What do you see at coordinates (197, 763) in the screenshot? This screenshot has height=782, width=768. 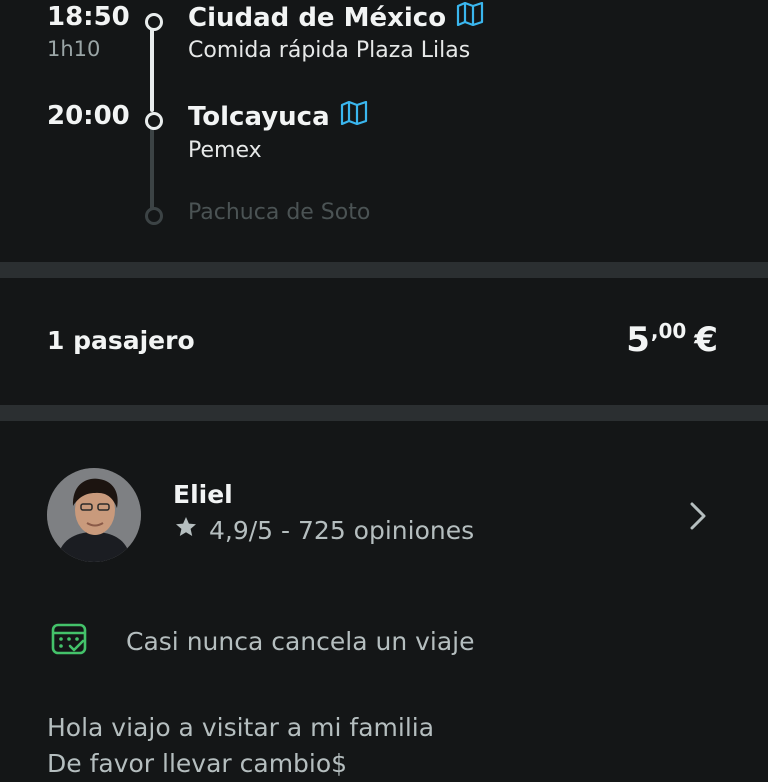 I see `bio-line: De favor llevar cambio$` at bounding box center [197, 763].